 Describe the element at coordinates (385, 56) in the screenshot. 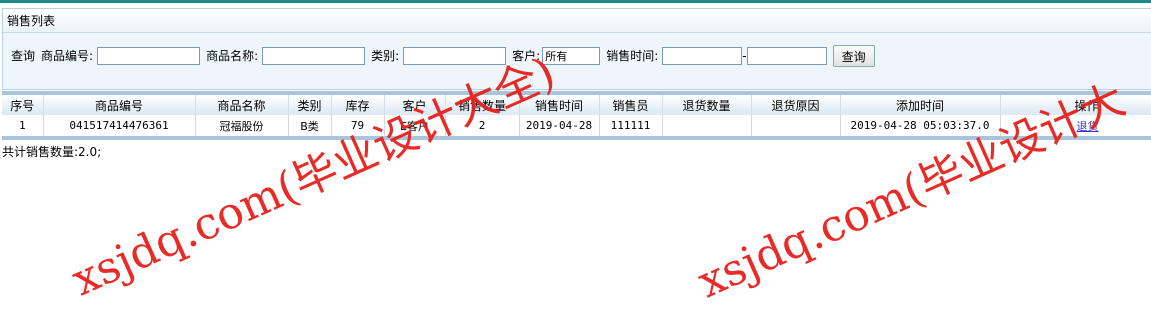

I see `category-label: 类别:` at that location.